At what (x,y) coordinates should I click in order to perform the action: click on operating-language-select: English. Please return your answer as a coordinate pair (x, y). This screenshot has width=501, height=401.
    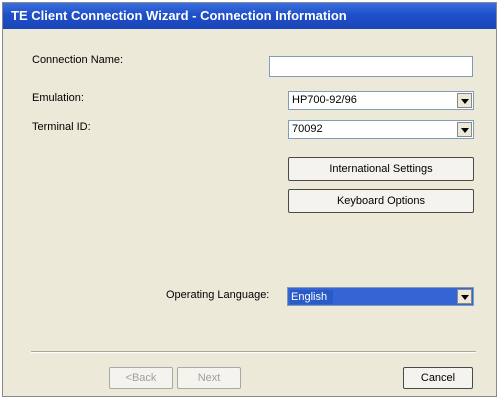
    Looking at the image, I should click on (380, 296).